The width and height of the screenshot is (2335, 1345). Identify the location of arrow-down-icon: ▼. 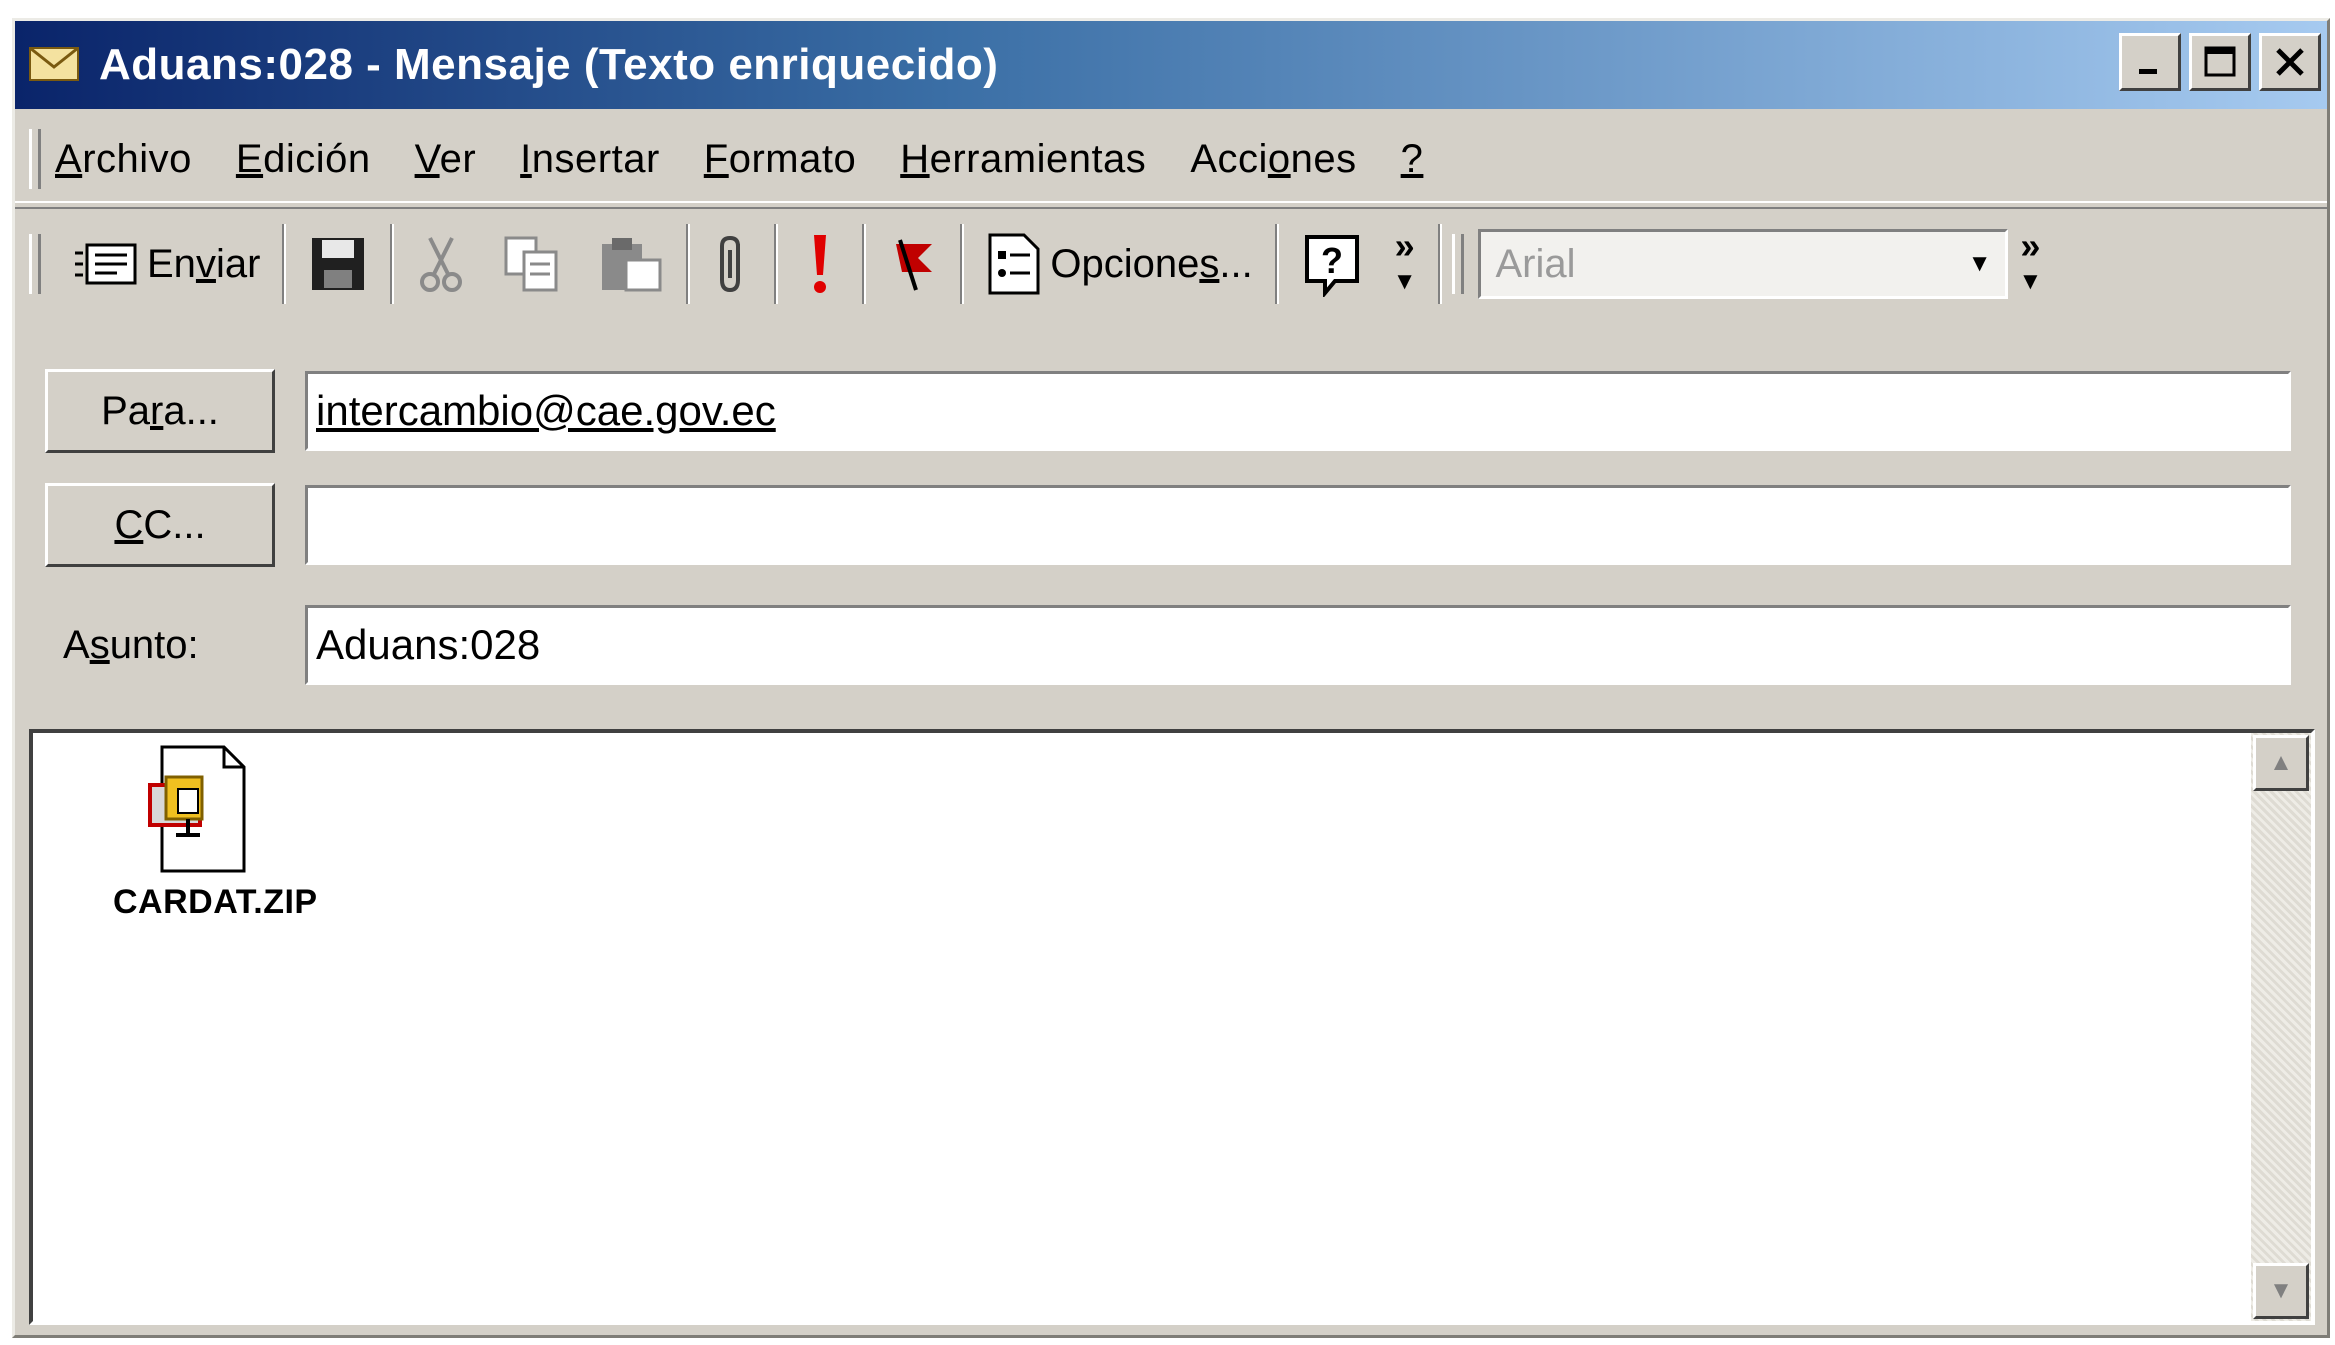
(2281, 1290).